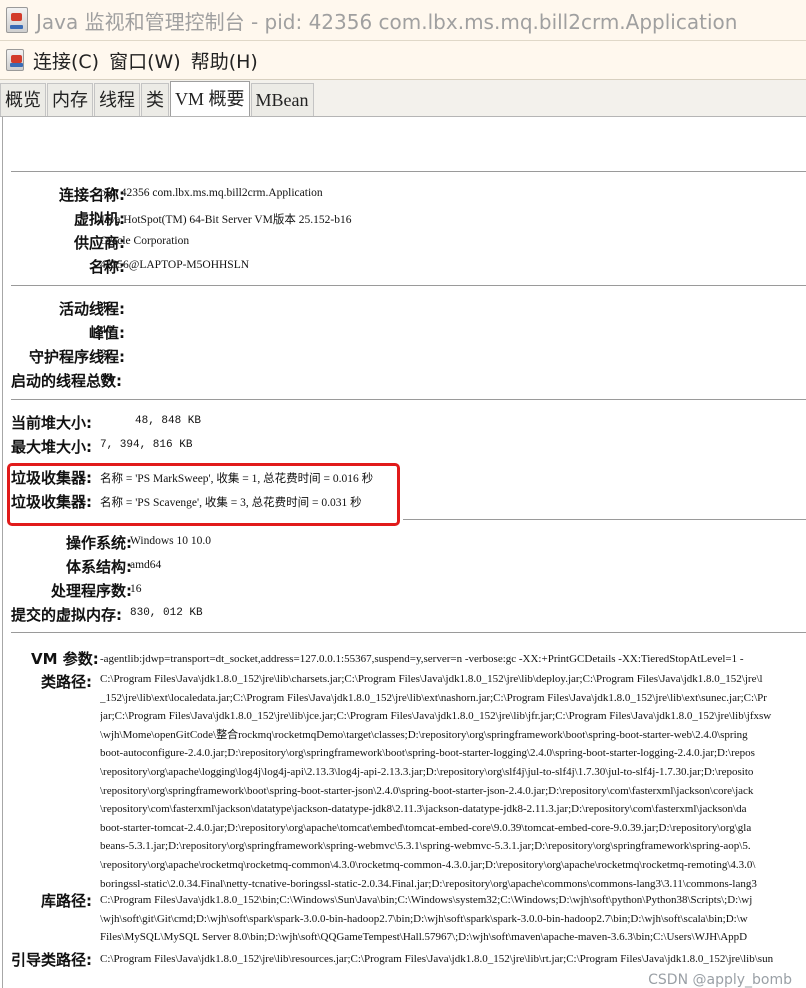 The width and height of the screenshot is (806, 988). What do you see at coordinates (210, 98) in the screenshot?
I see `tab-vm-summary: VM 概要` at bounding box center [210, 98].